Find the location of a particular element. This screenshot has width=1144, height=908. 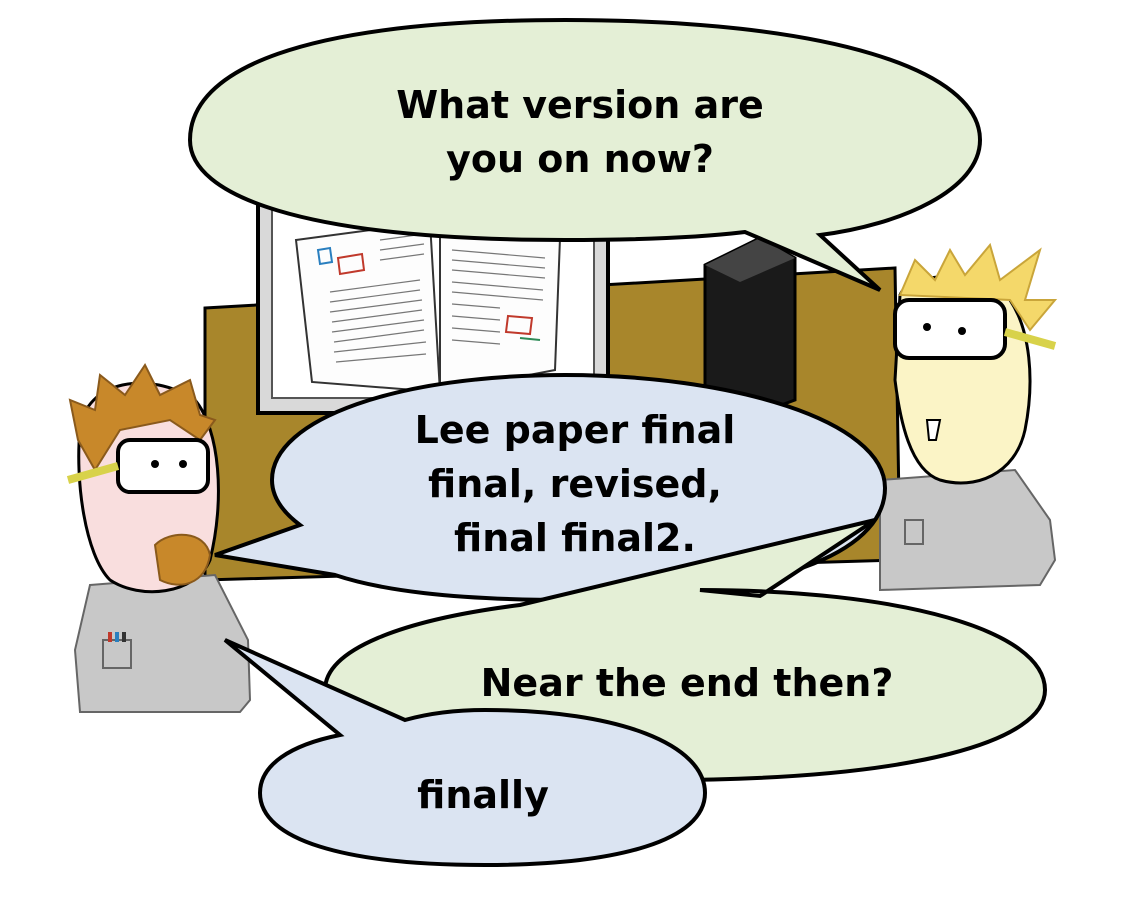

right-person is located at coordinates (968, 417).